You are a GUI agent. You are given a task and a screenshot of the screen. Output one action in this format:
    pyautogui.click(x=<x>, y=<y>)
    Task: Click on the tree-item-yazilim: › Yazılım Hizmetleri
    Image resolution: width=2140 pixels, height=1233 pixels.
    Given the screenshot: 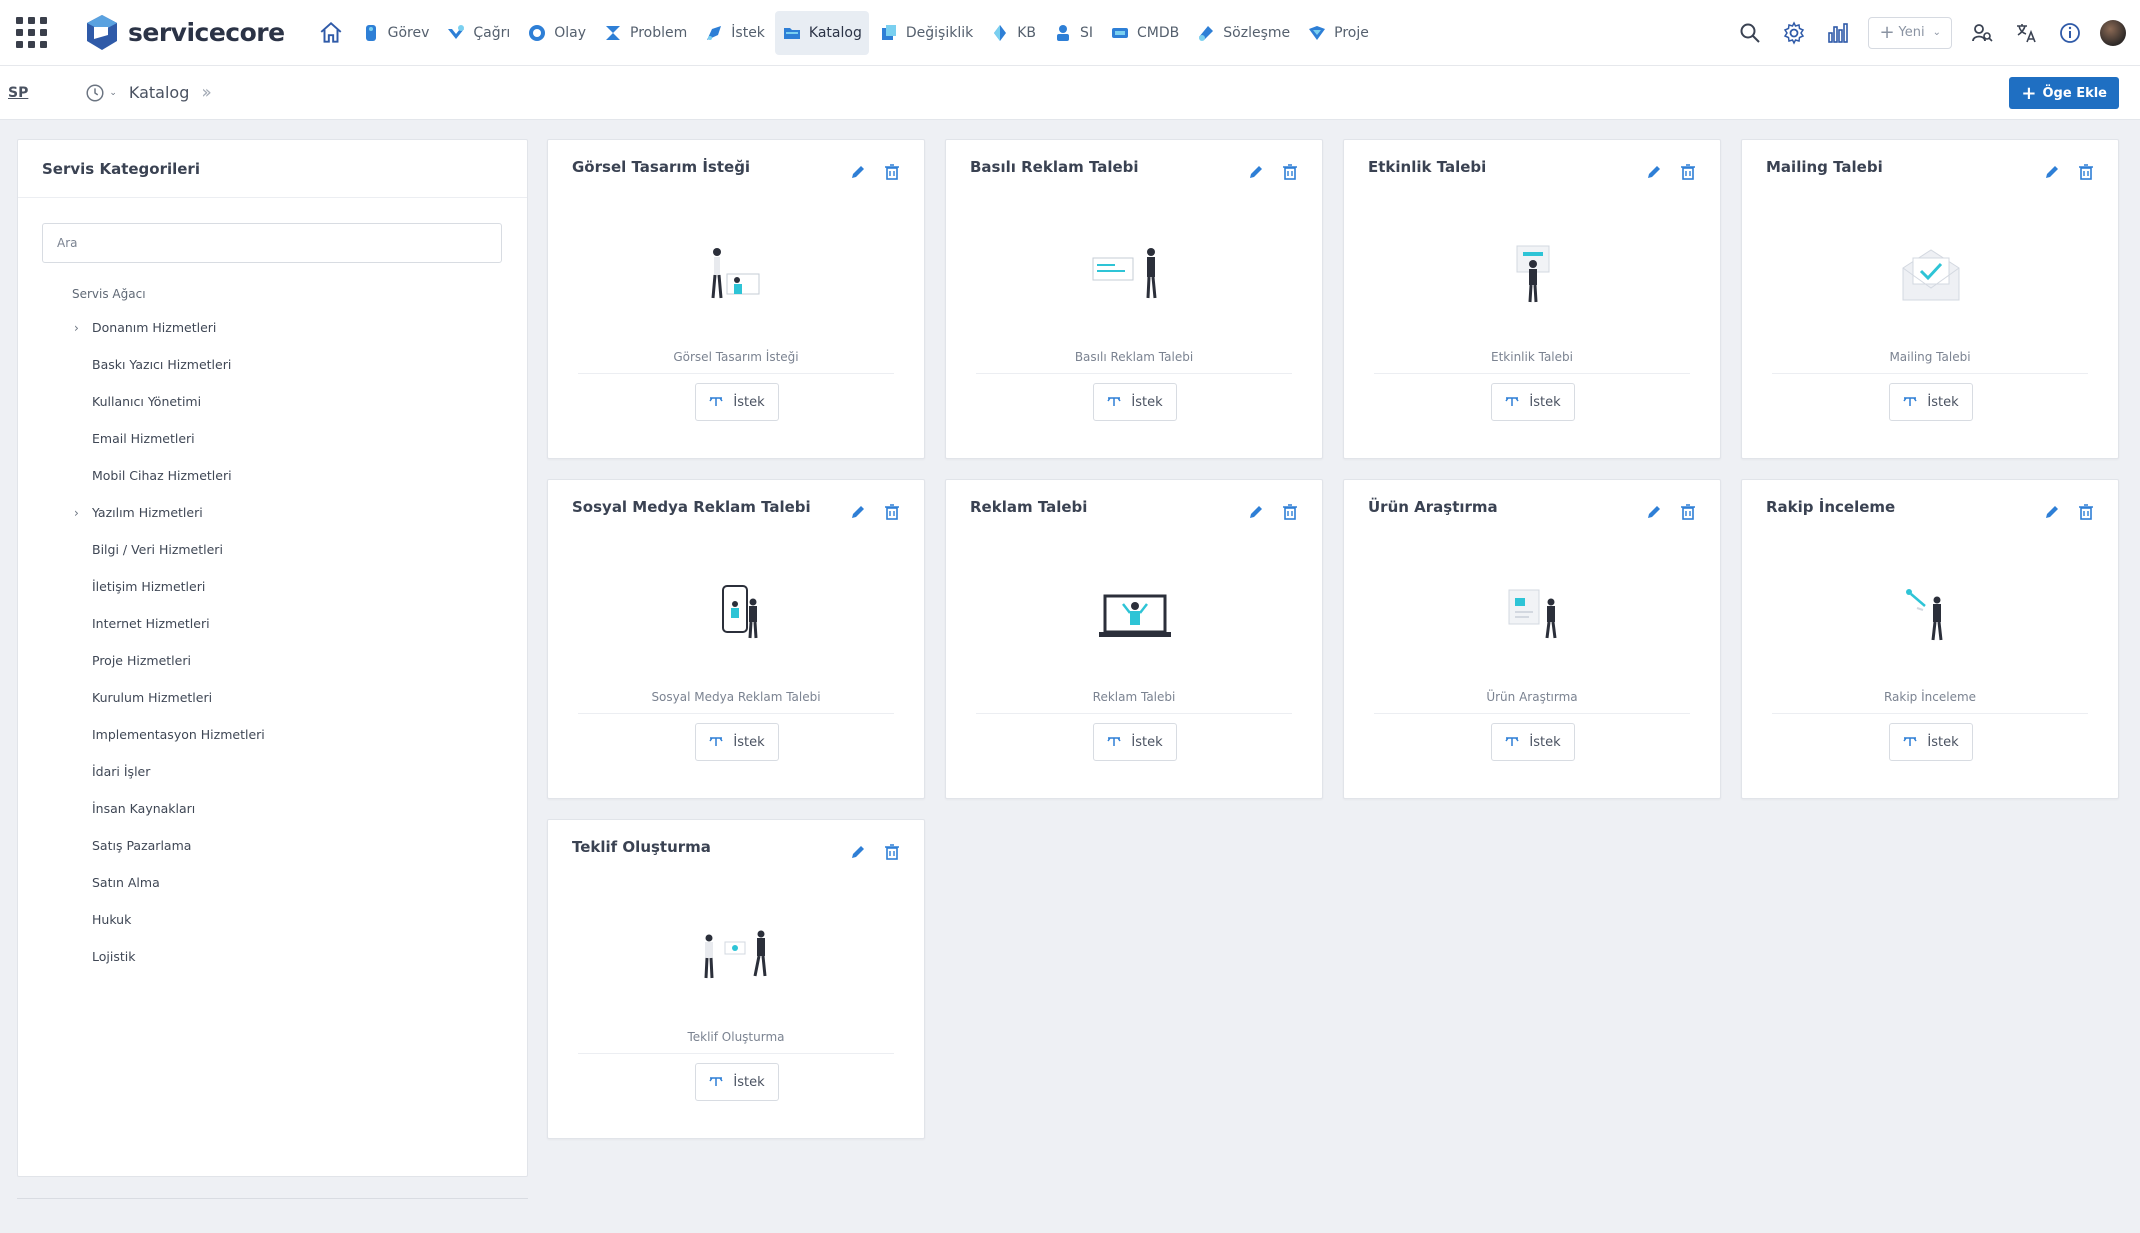 What is the action you would take?
    pyautogui.click(x=272, y=512)
    